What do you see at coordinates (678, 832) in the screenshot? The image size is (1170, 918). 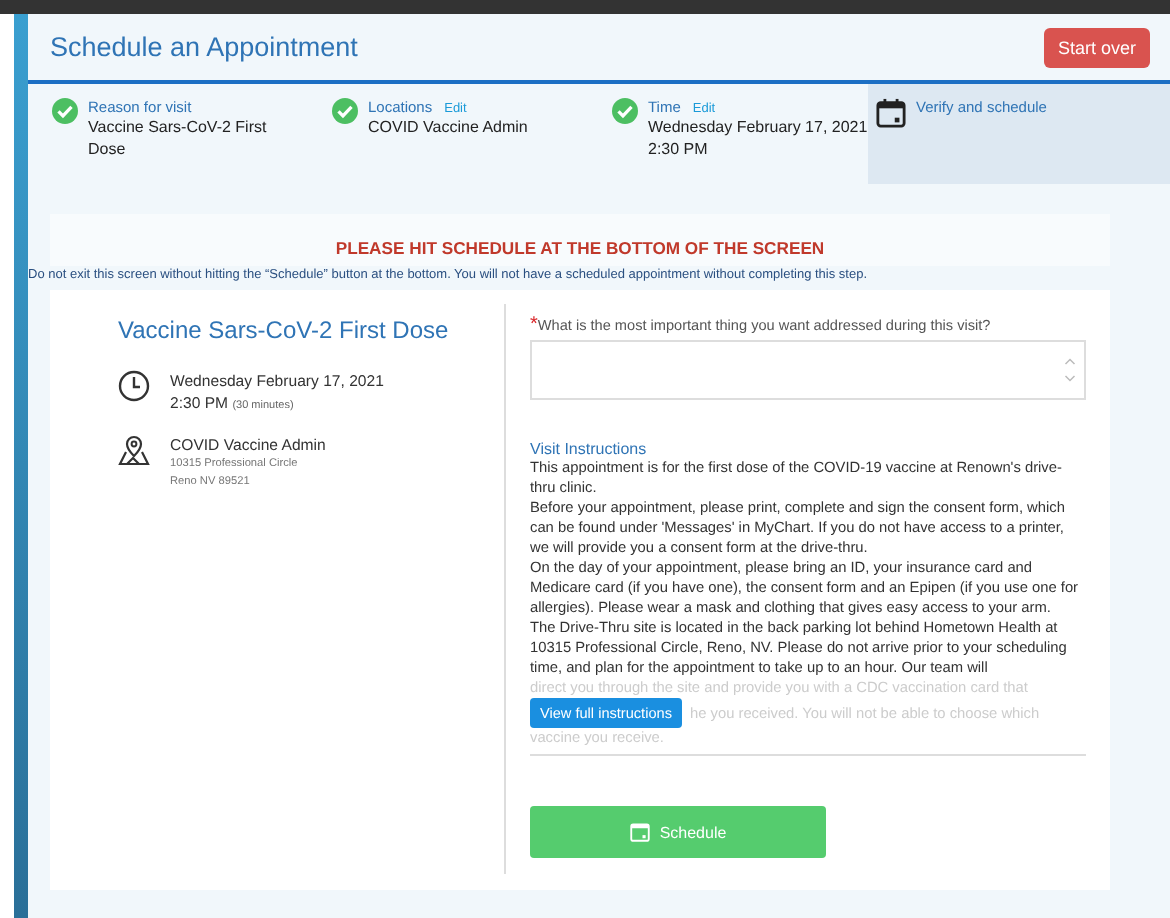 I see `schedule-button: Schedule` at bounding box center [678, 832].